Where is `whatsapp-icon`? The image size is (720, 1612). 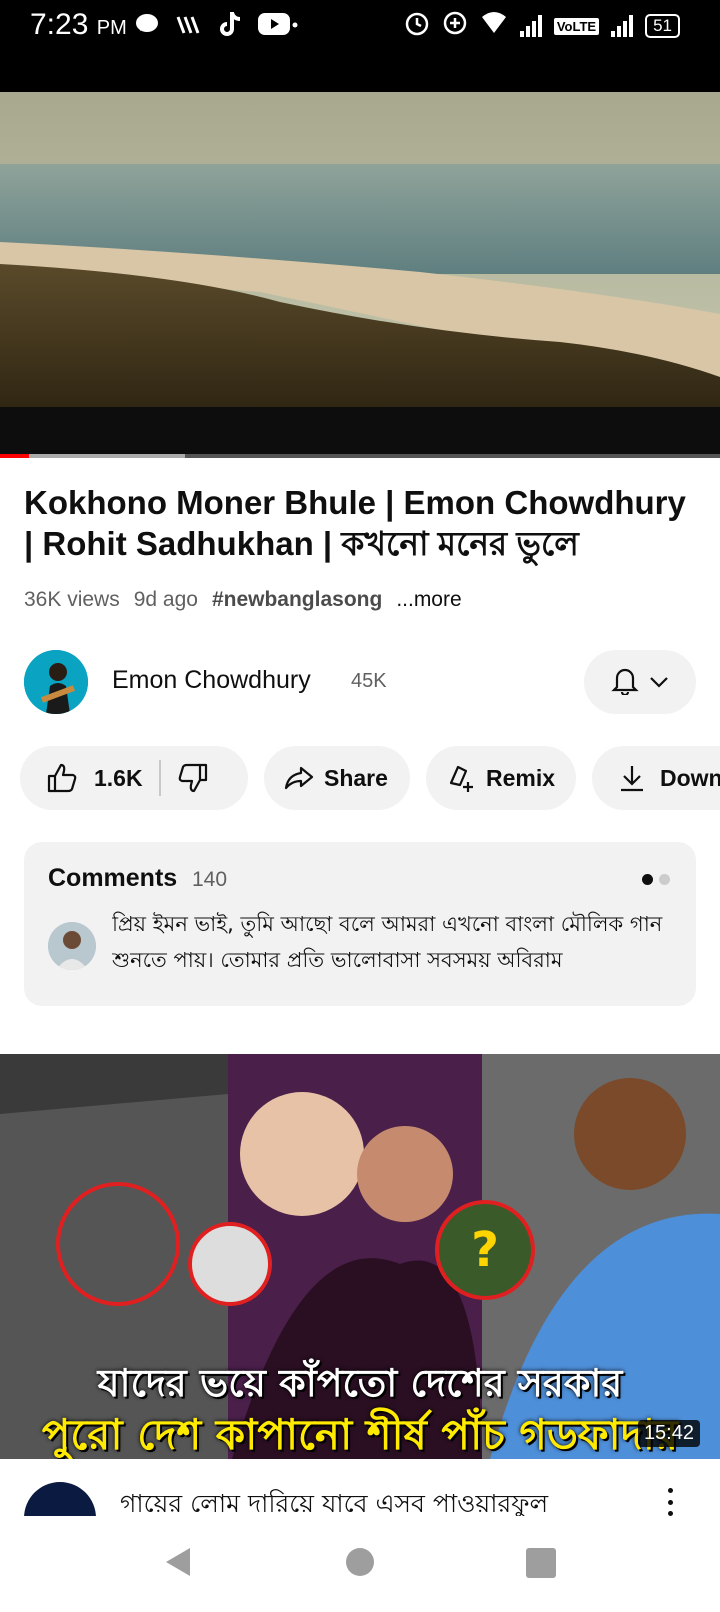
whatsapp-icon is located at coordinates (147, 27).